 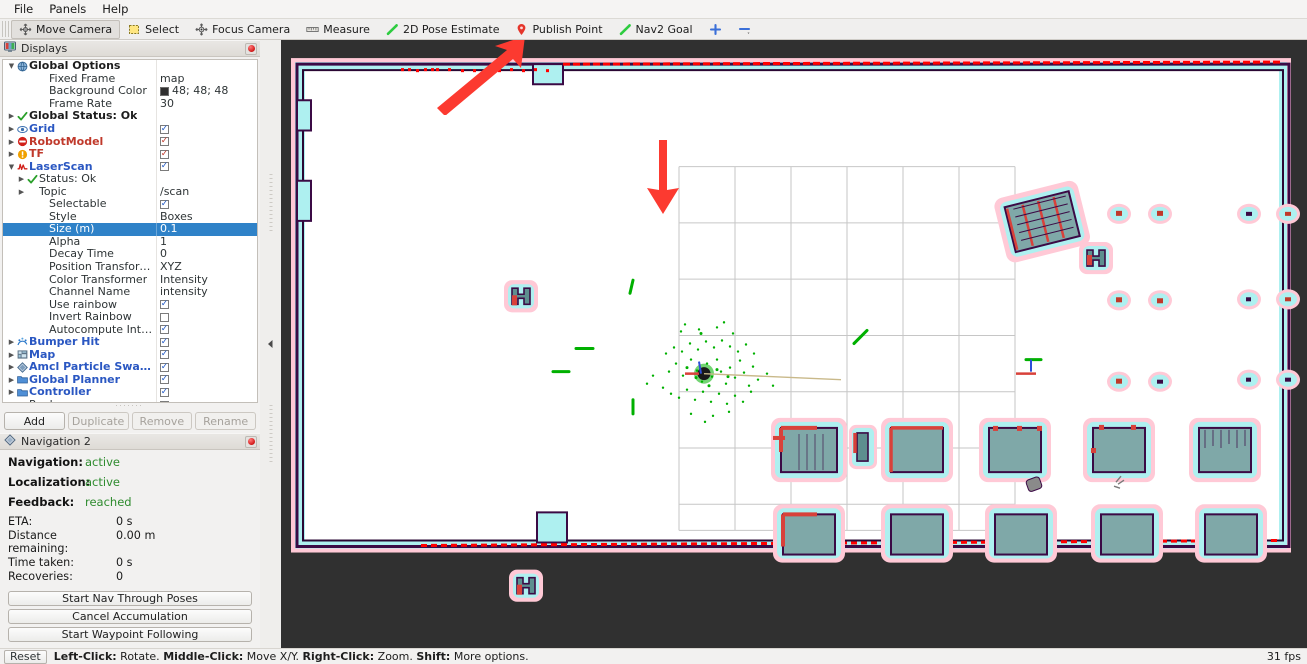 I want to click on tool-measure: Measure, so click(x=338, y=29).